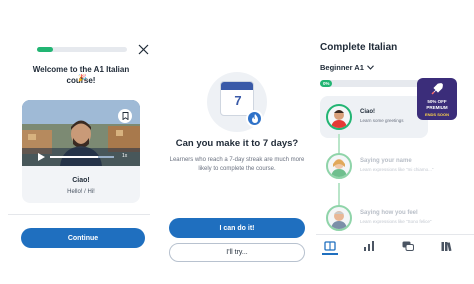 The image size is (474, 284). I want to click on lesson-progress-fill, so click(45, 49).